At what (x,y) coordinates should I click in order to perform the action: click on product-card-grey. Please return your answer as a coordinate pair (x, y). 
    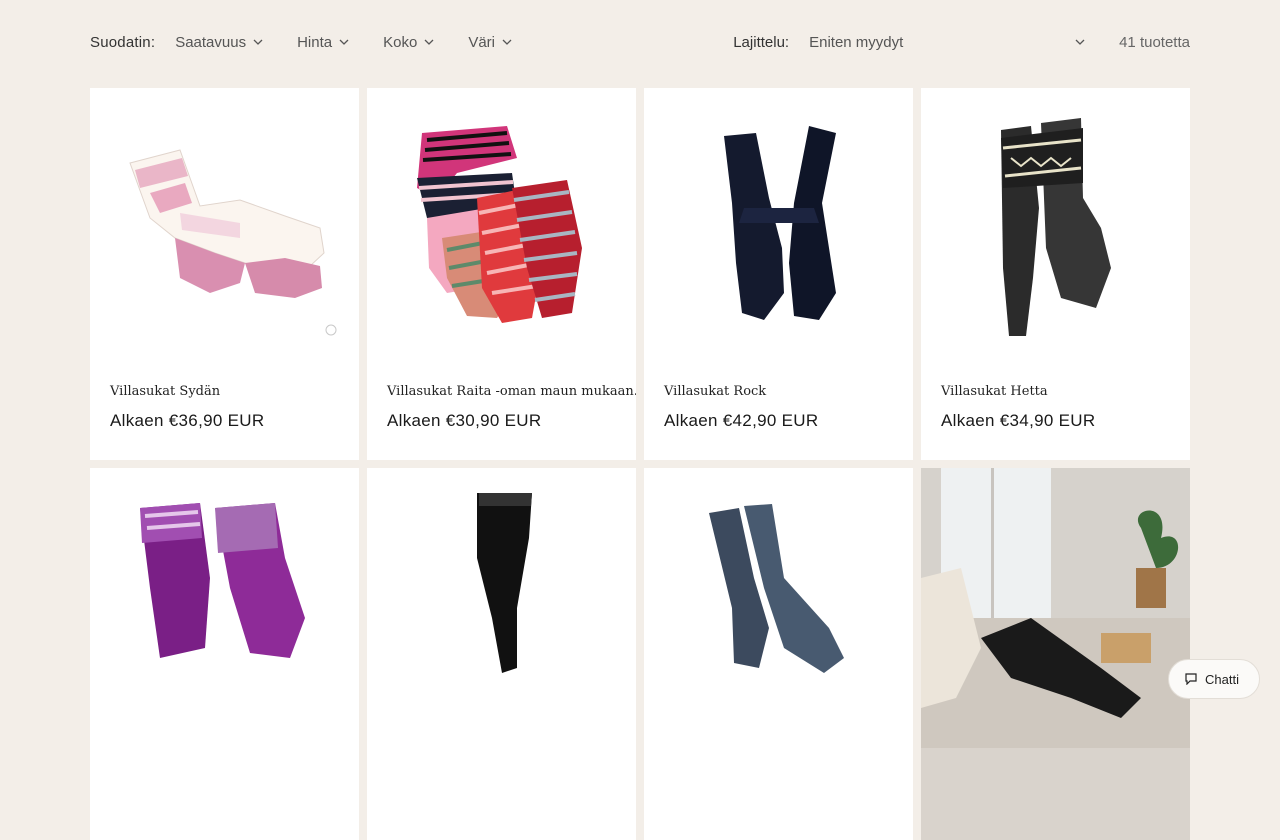
    Looking at the image, I should click on (778, 654).